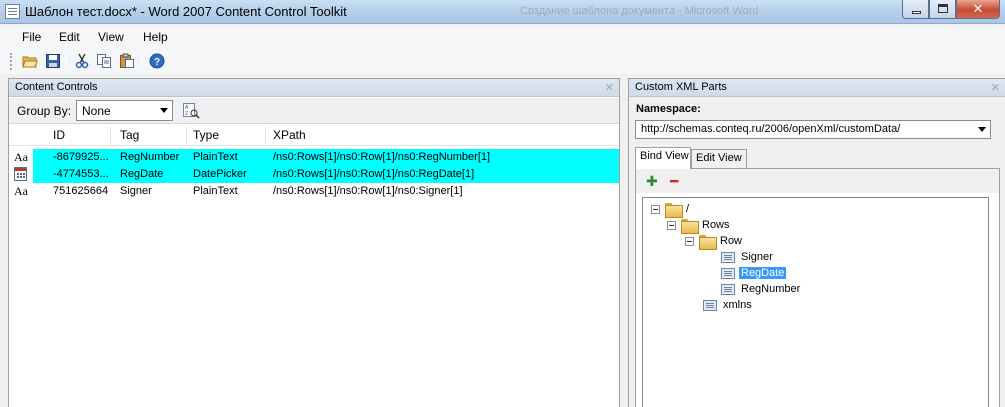 This screenshot has width=1005, height=407. I want to click on tab-edit-view: Edit View, so click(719, 158).